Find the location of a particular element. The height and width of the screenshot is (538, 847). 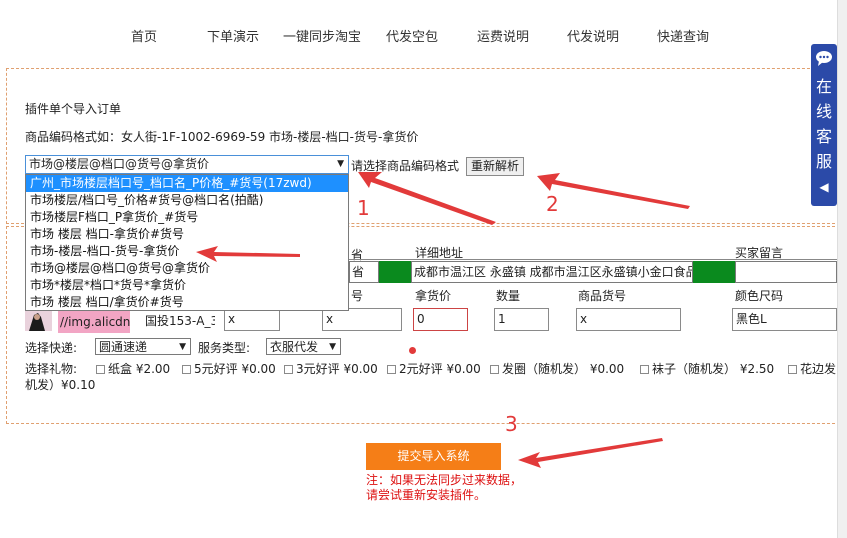

format-hint: 请选择商品编码格式 is located at coordinates (405, 166).